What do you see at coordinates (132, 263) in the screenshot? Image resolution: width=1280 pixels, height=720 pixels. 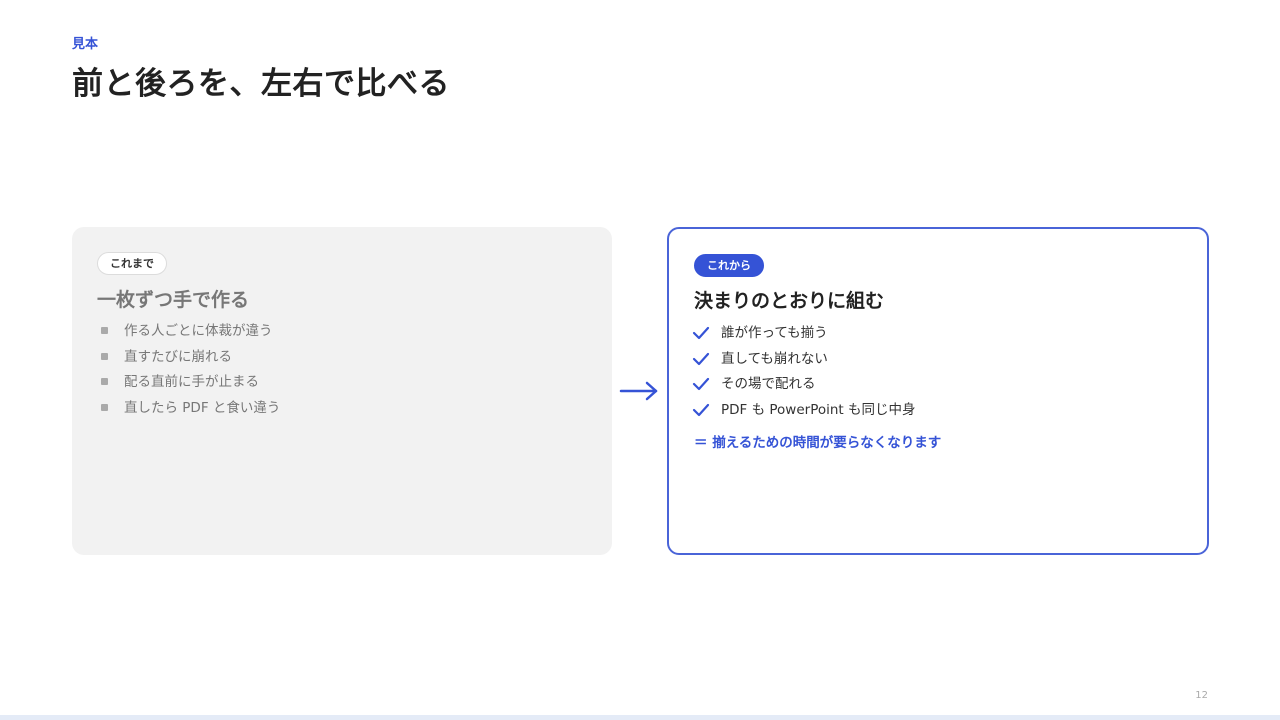 I see `before-badge: これまで` at bounding box center [132, 263].